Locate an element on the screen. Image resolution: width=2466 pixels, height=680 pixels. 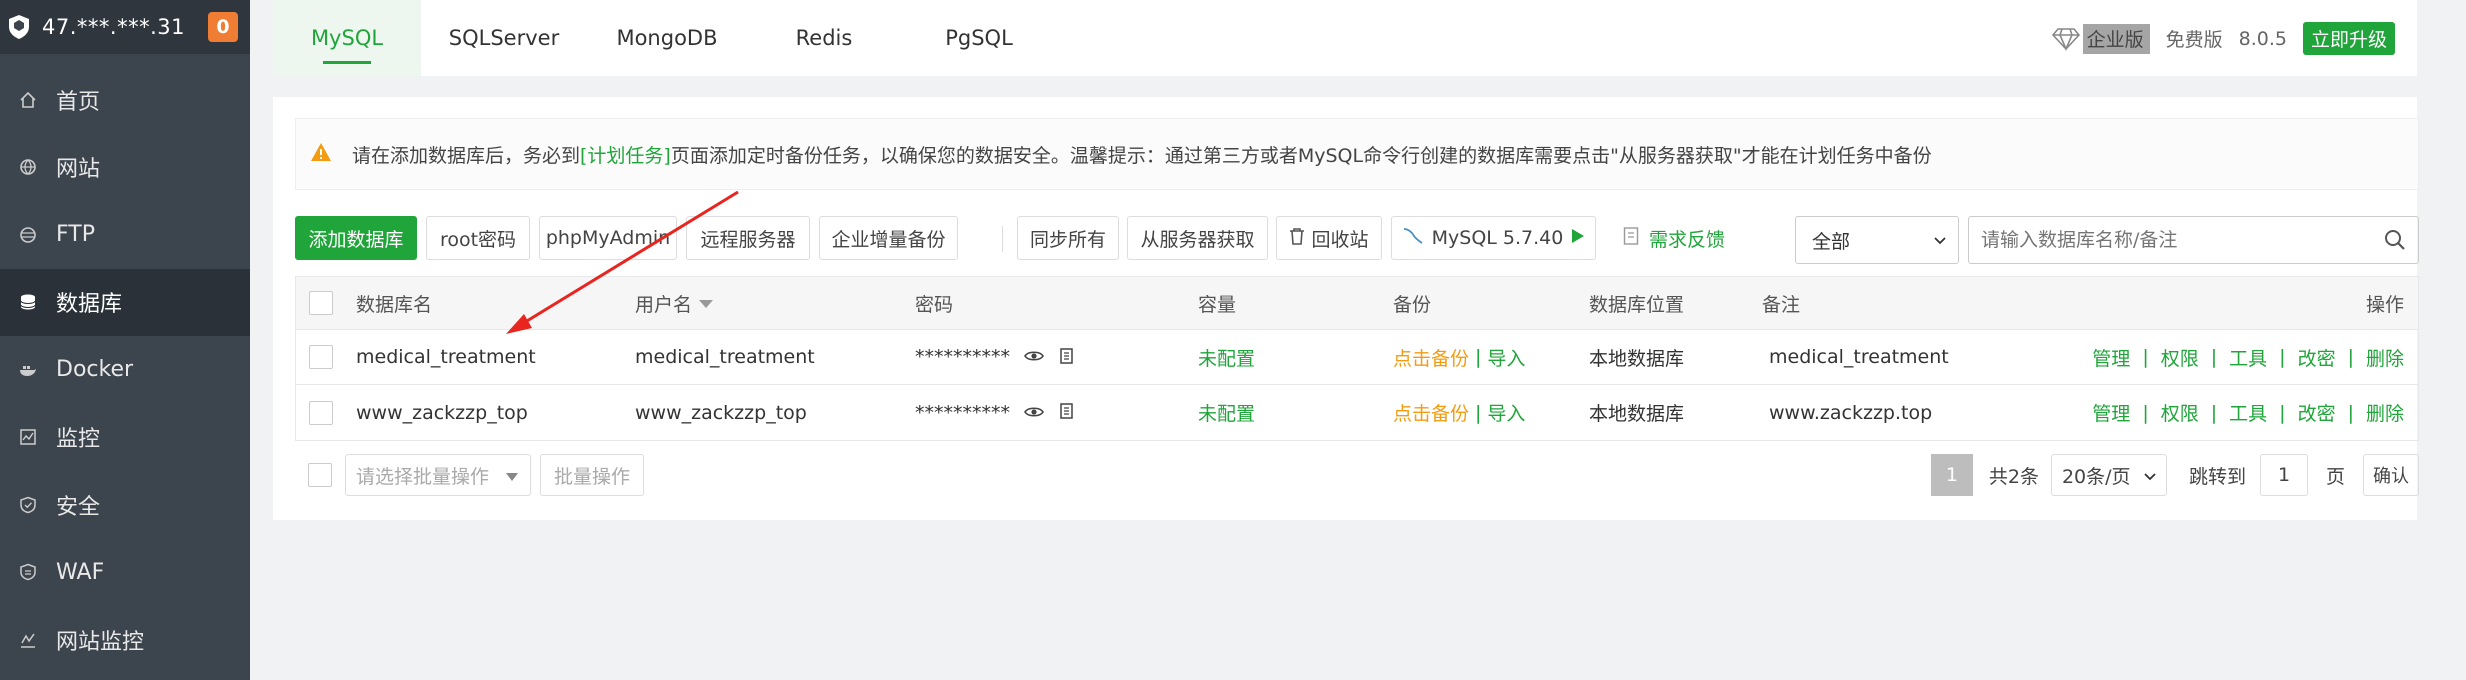
tab-mysql: MySQL is located at coordinates (347, 38).